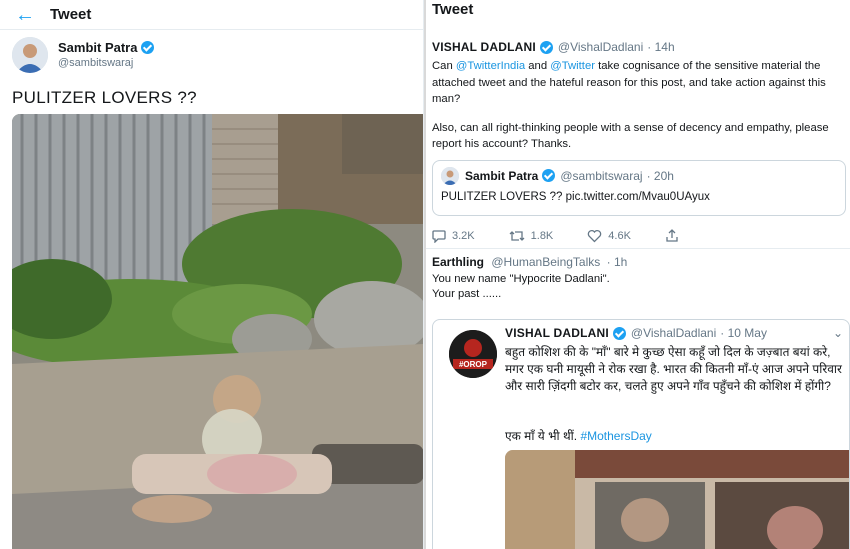 This screenshot has width=850, height=549. What do you see at coordinates (106, 63) in the screenshot?
I see `author-handle: @sambitswaraj` at bounding box center [106, 63].